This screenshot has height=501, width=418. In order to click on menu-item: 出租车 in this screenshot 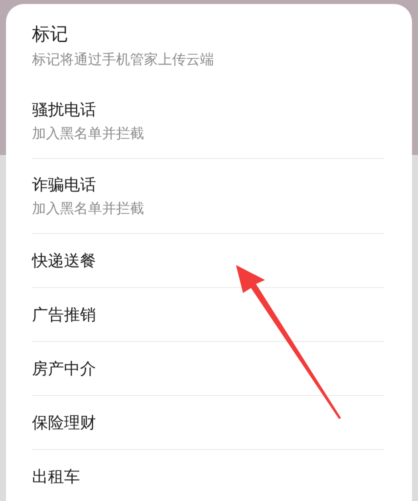, I will do `click(208, 475)`.